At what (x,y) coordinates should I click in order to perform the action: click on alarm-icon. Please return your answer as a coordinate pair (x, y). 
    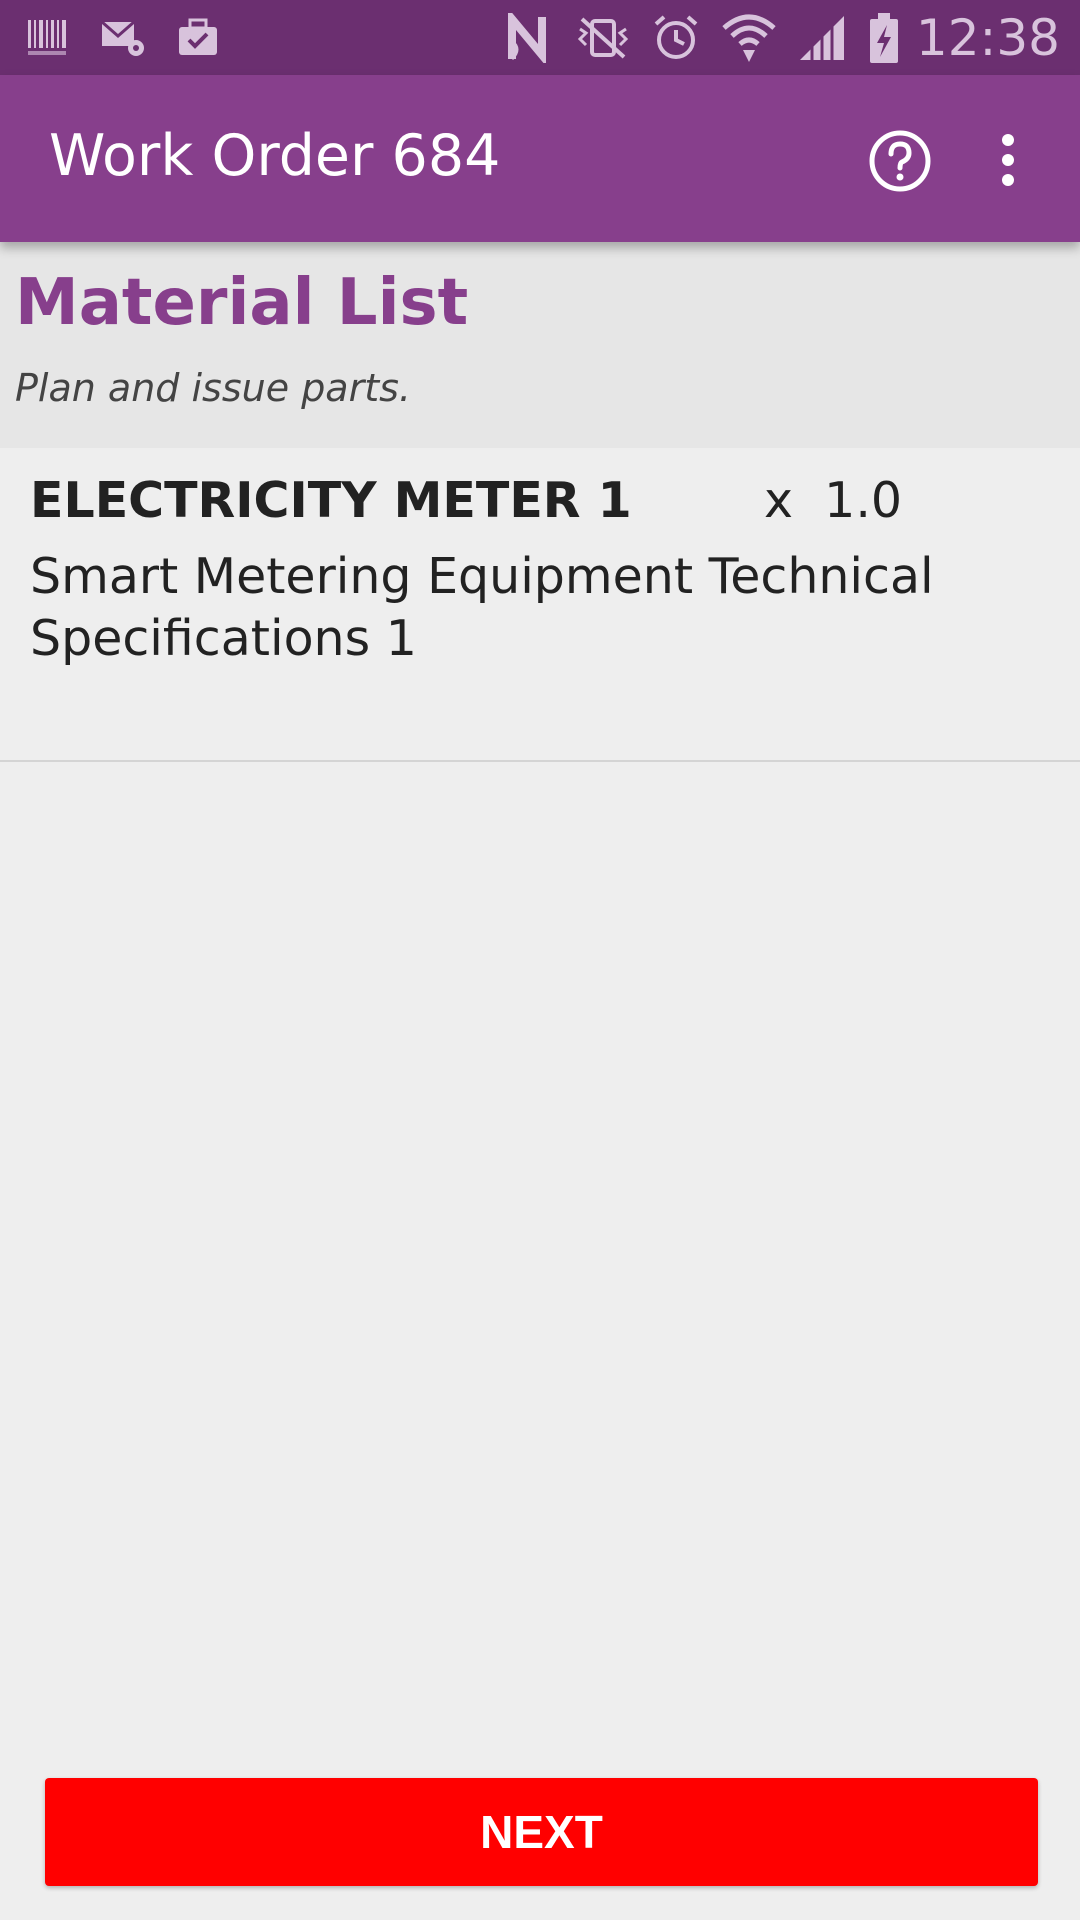
    Looking at the image, I should click on (676, 38).